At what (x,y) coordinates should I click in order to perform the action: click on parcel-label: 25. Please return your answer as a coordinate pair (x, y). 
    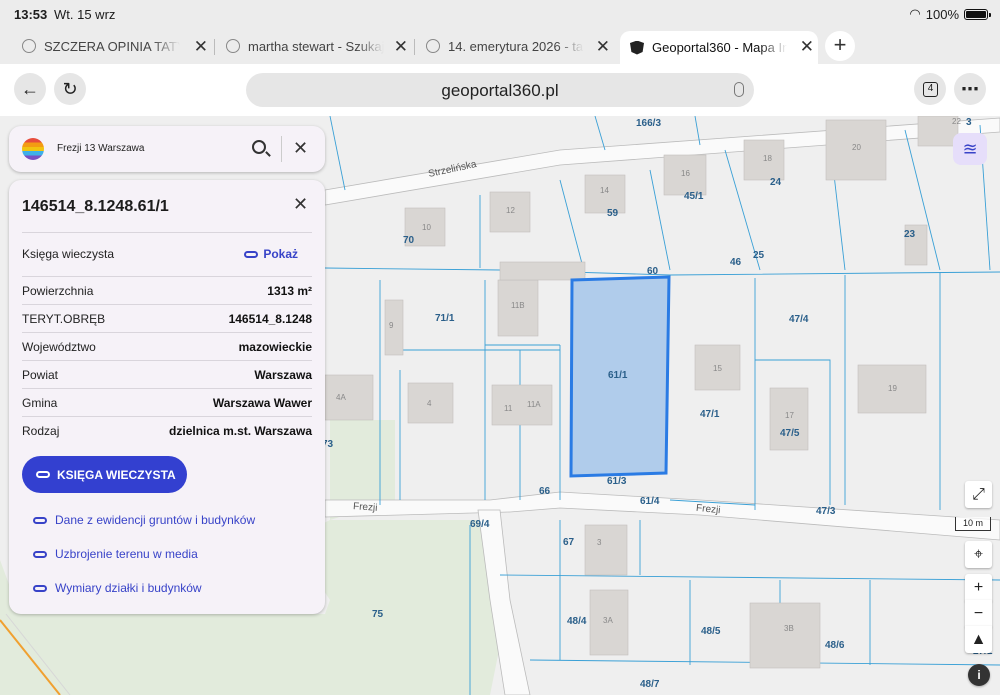
    Looking at the image, I should click on (759, 255).